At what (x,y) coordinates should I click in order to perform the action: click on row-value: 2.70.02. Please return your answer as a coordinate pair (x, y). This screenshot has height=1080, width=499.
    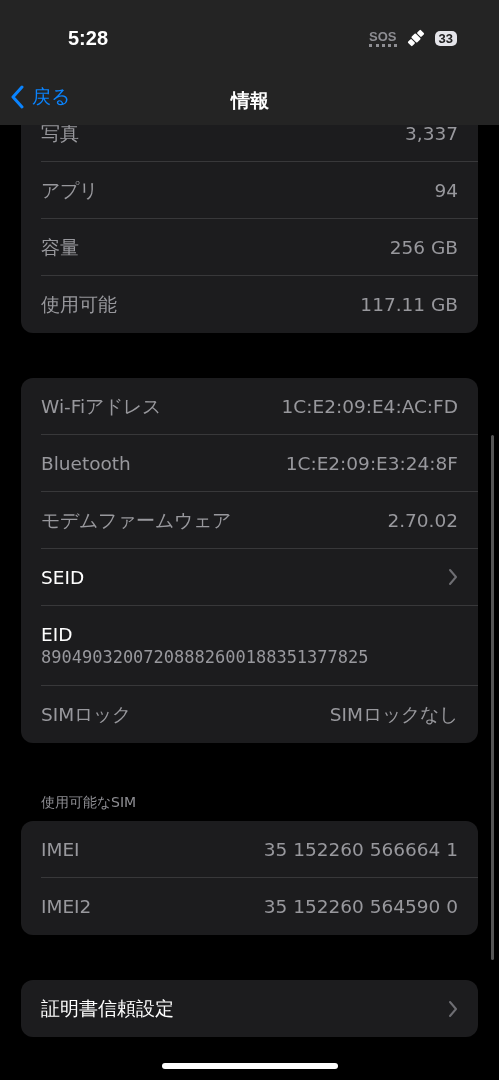
    Looking at the image, I should click on (422, 520).